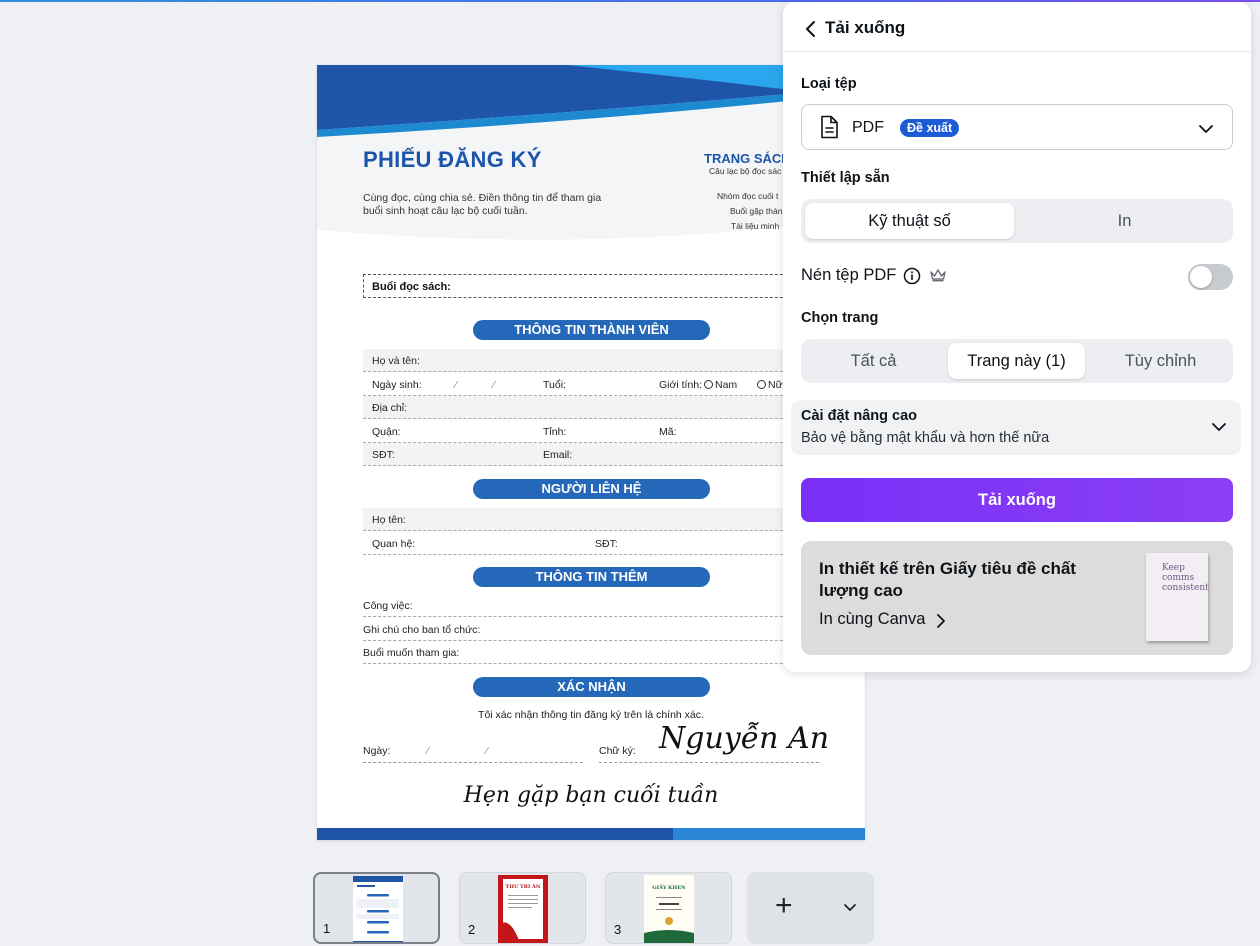 This screenshot has width=1260, height=946. I want to click on page-option-current: Trang này (1), so click(1016, 361).